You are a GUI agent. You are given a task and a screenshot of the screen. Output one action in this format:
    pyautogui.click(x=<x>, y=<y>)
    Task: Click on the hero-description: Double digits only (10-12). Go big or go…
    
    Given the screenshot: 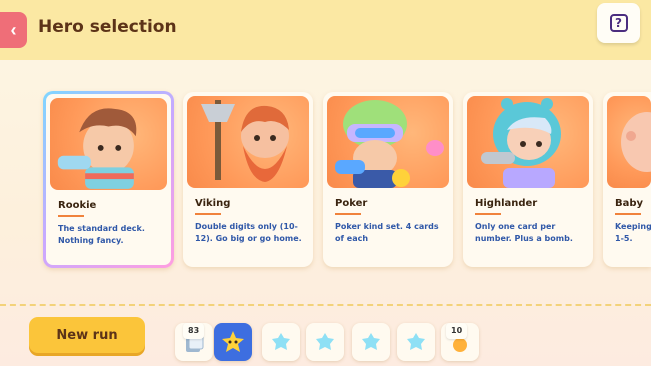 What is the action you would take?
    pyautogui.click(x=248, y=232)
    